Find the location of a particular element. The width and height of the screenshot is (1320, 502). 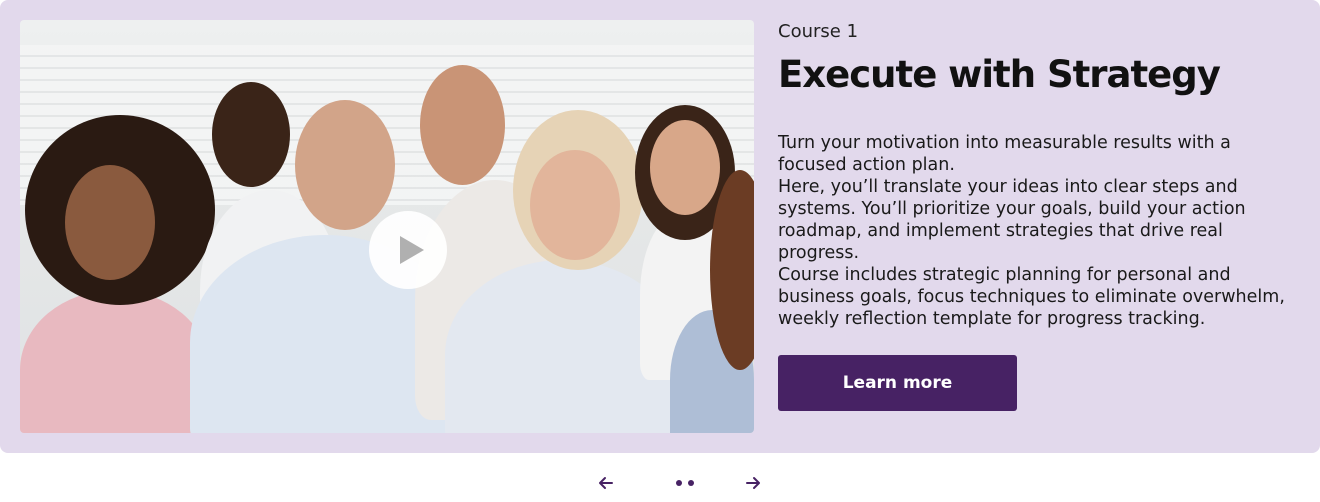

carousel-navigation is located at coordinates (660, 483).